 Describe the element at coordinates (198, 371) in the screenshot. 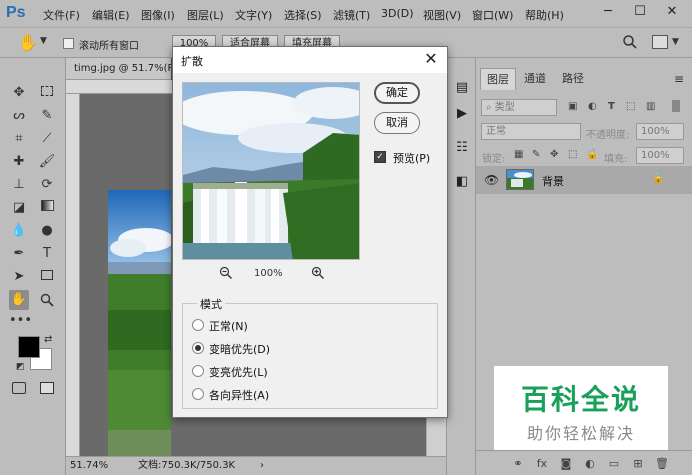

I see `radio-lighten-only` at that location.